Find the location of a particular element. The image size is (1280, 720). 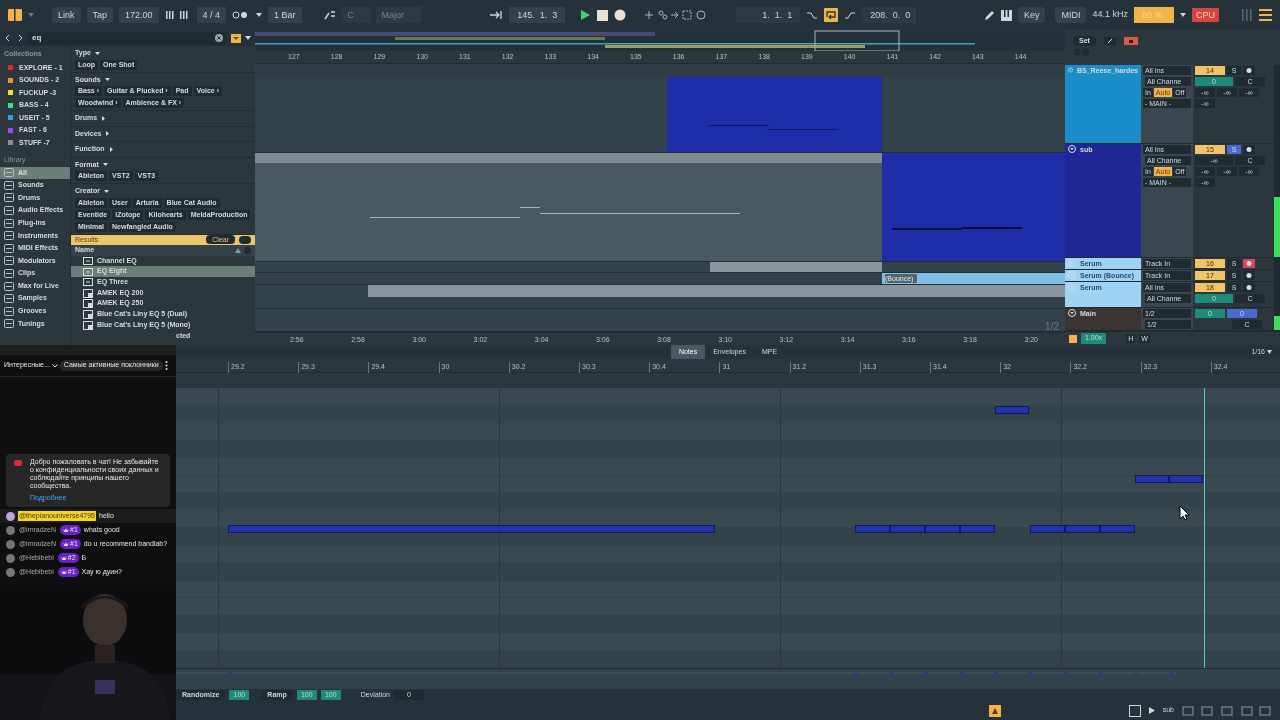

sort-icon is located at coordinates (243, 250).